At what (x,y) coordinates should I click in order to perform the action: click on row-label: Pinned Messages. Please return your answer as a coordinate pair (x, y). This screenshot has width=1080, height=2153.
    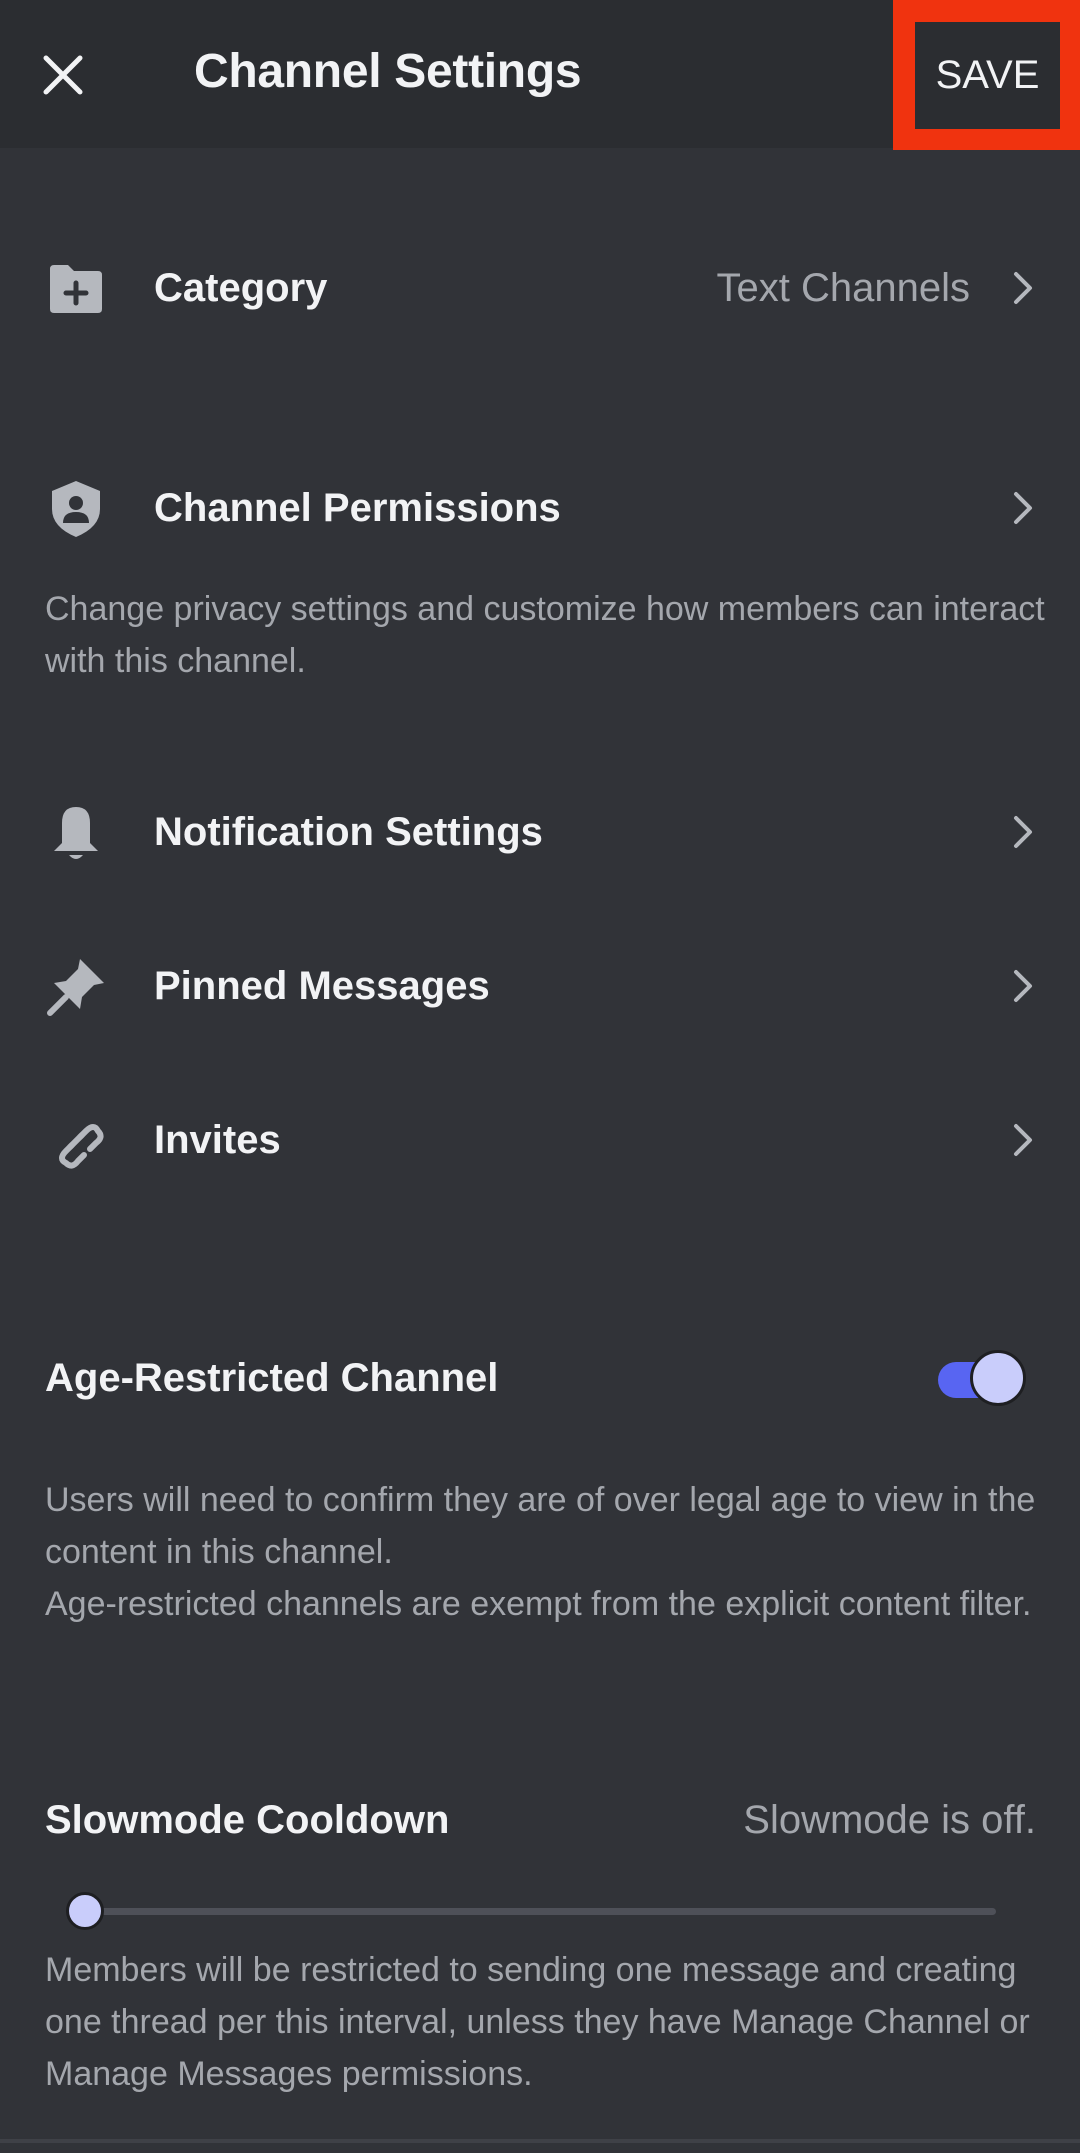
    Looking at the image, I should click on (322, 986).